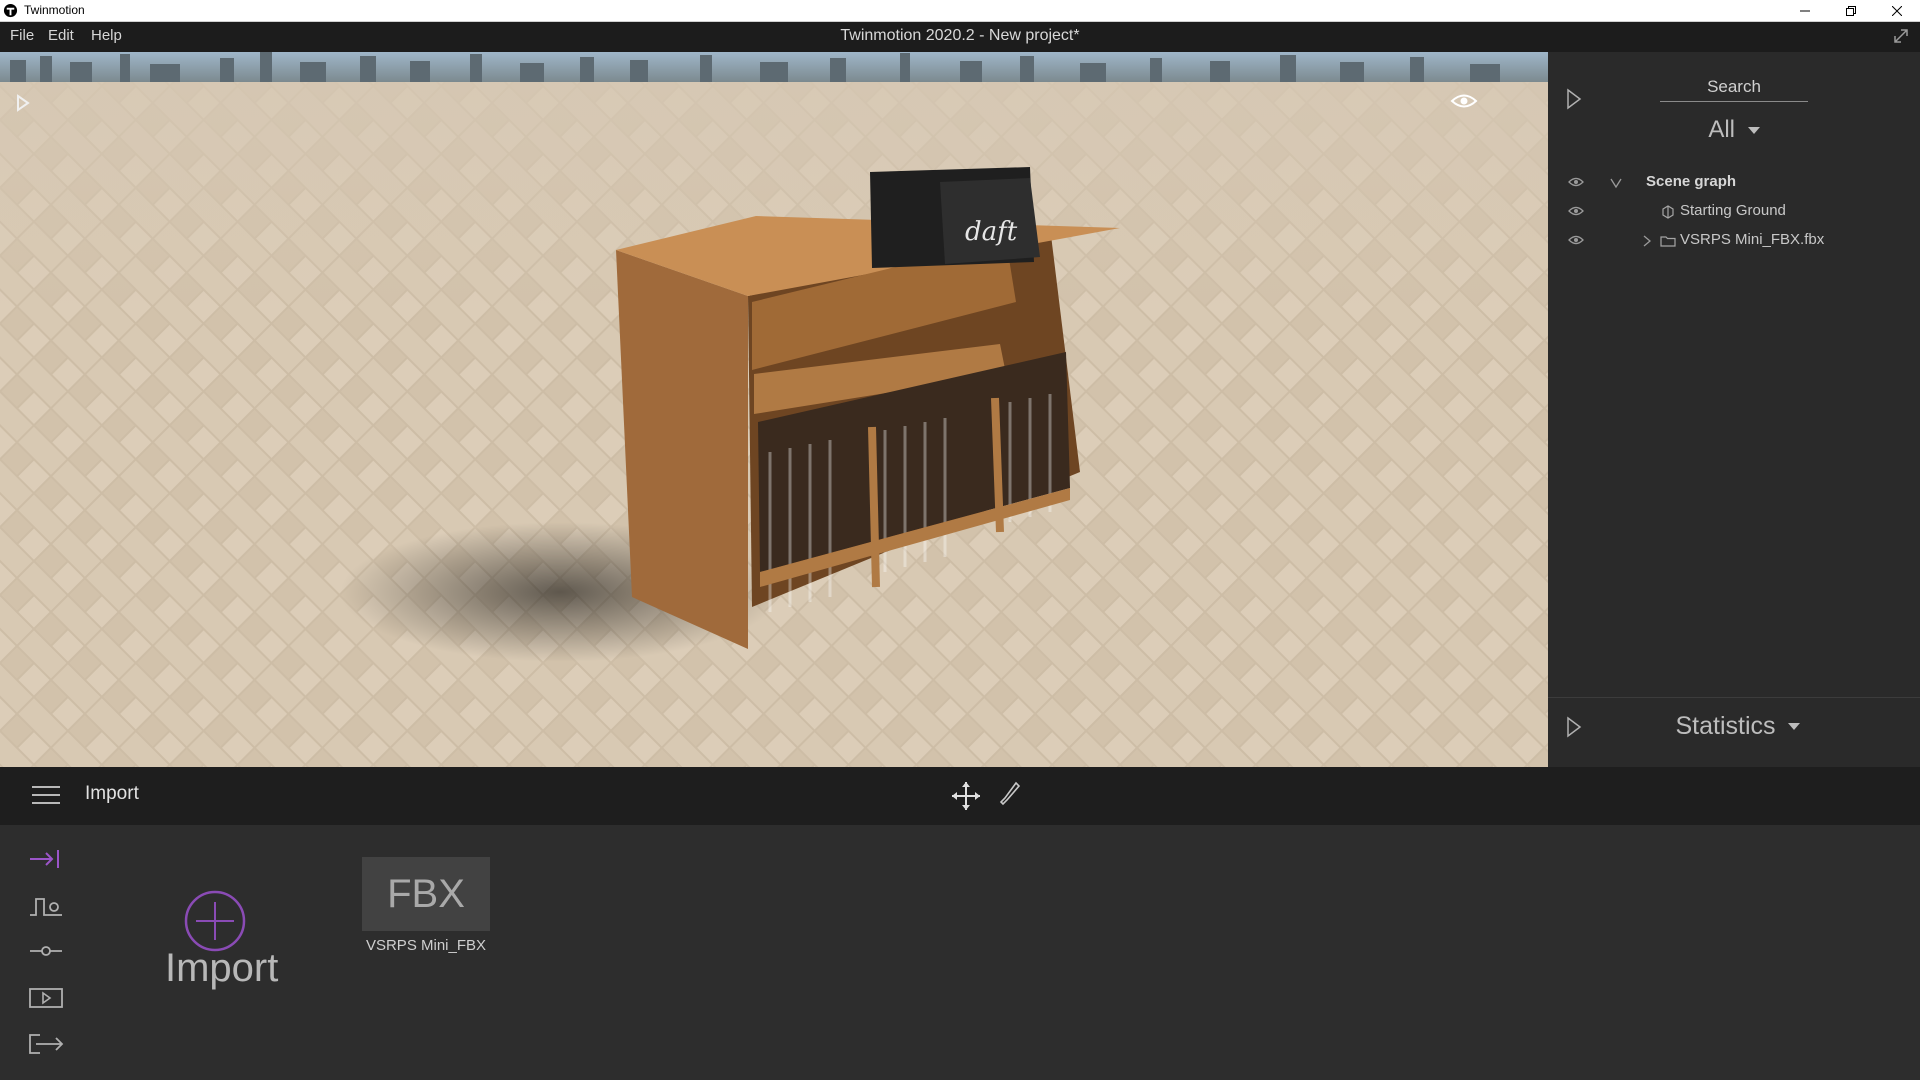  I want to click on filter-dropdown: All, so click(1734, 130).